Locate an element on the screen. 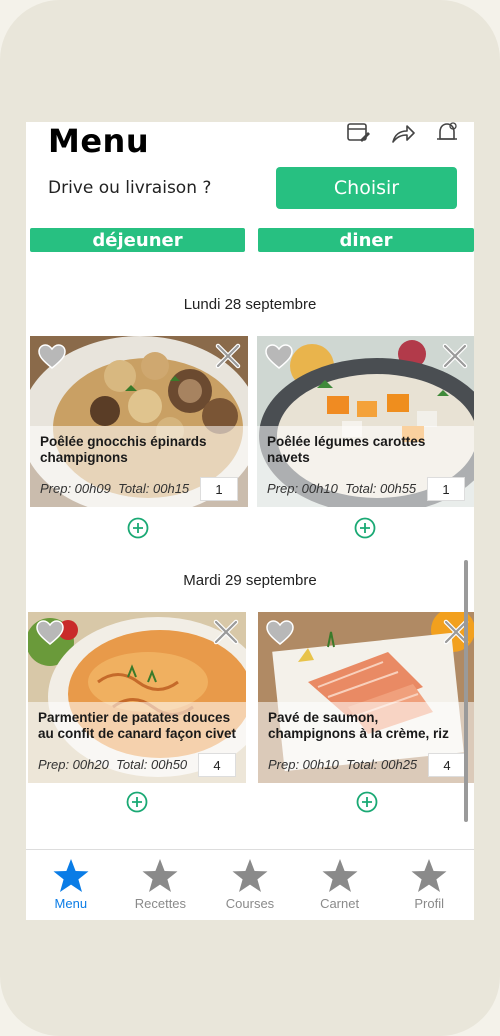 The height and width of the screenshot is (1036, 500). header-actions is located at coordinates (403, 133).